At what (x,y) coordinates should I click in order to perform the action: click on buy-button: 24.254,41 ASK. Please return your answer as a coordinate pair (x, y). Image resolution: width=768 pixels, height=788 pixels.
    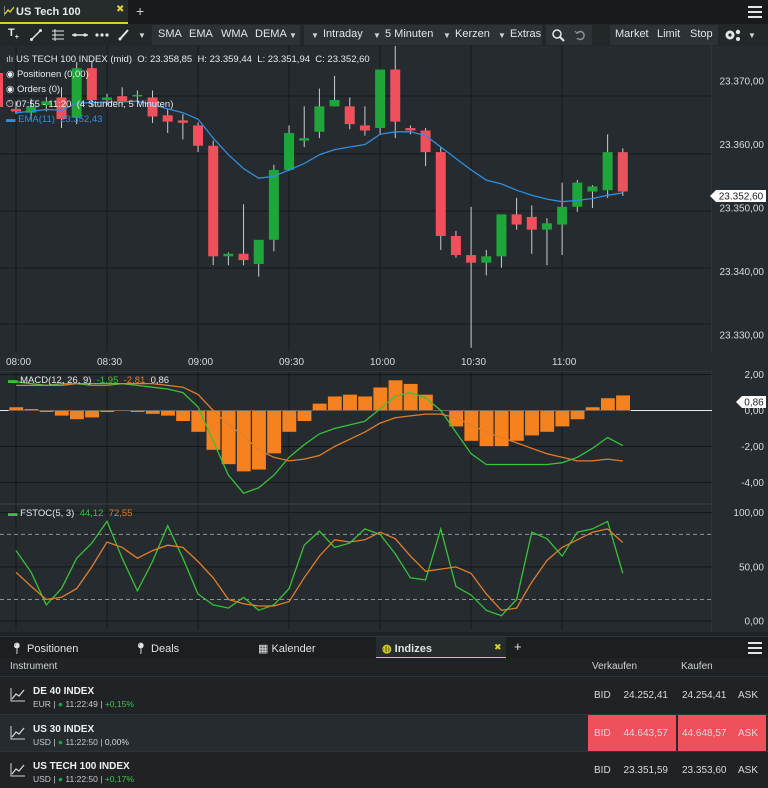
    Looking at the image, I should click on (722, 695).